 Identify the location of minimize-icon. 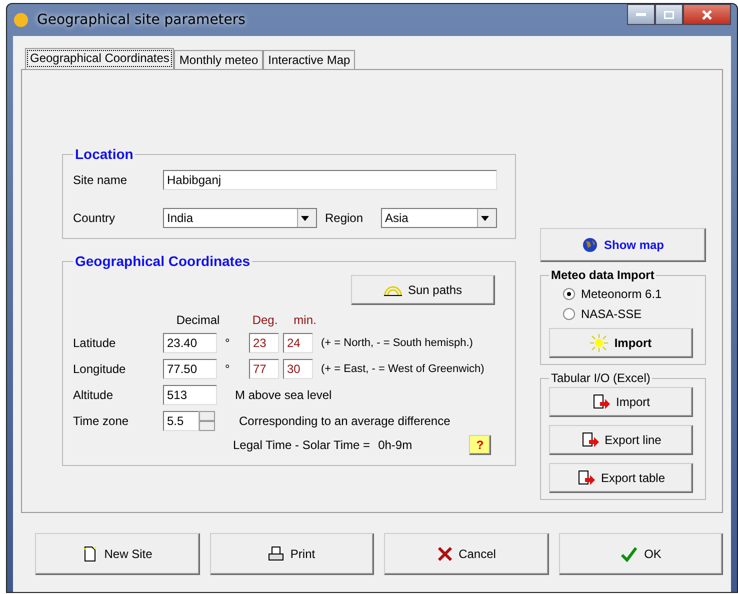
(641, 14).